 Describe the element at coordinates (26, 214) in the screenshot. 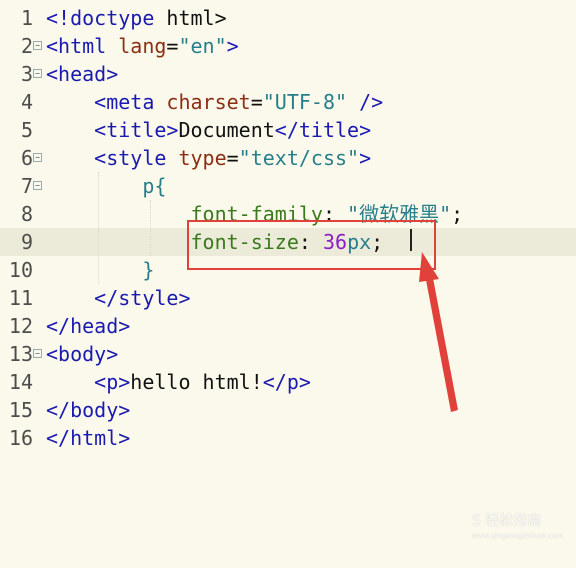

I see `line-number: 8` at that location.